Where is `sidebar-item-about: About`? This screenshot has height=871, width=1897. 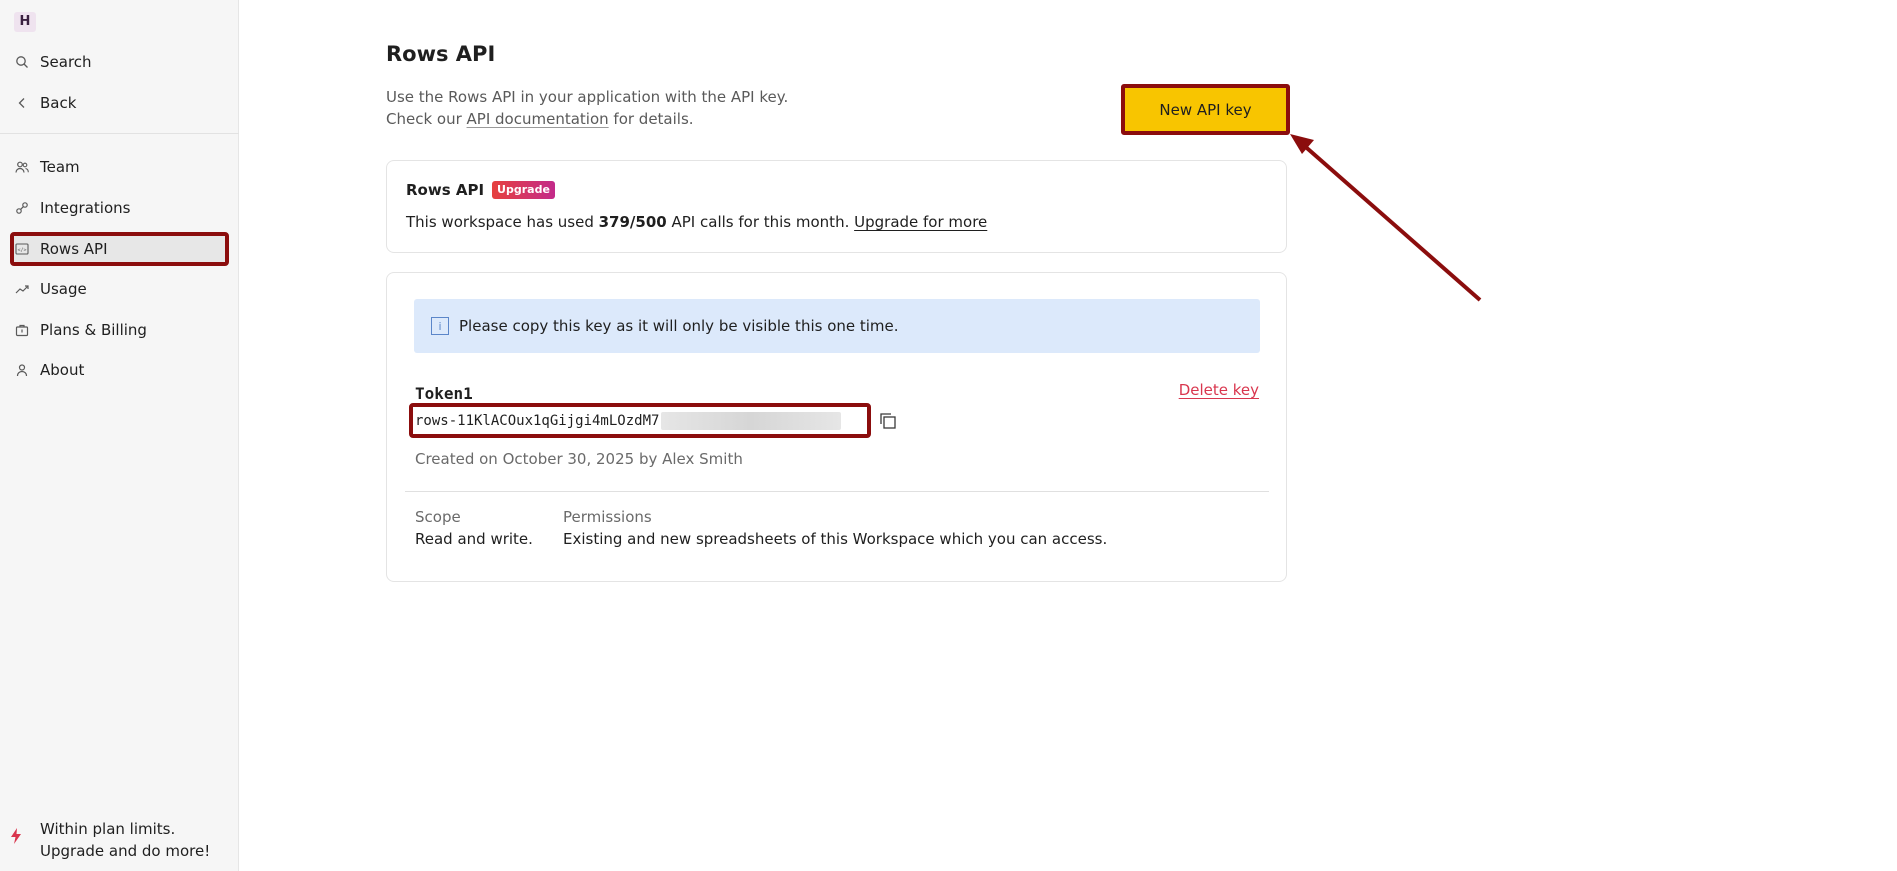
sidebar-item-about: About is located at coordinates (119, 370).